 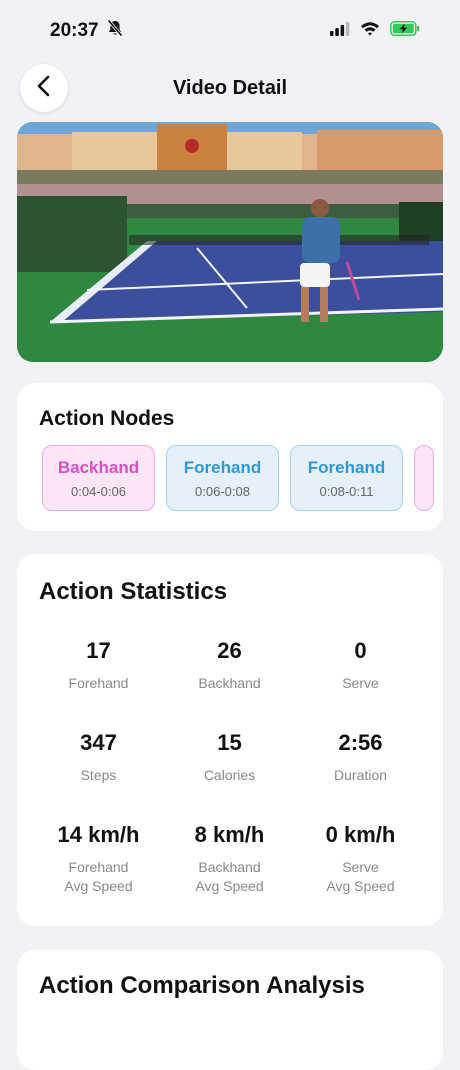 I want to click on stat-forehand-avg-speed: 14 km/h Forehand Avg Speed, so click(x=98, y=872).